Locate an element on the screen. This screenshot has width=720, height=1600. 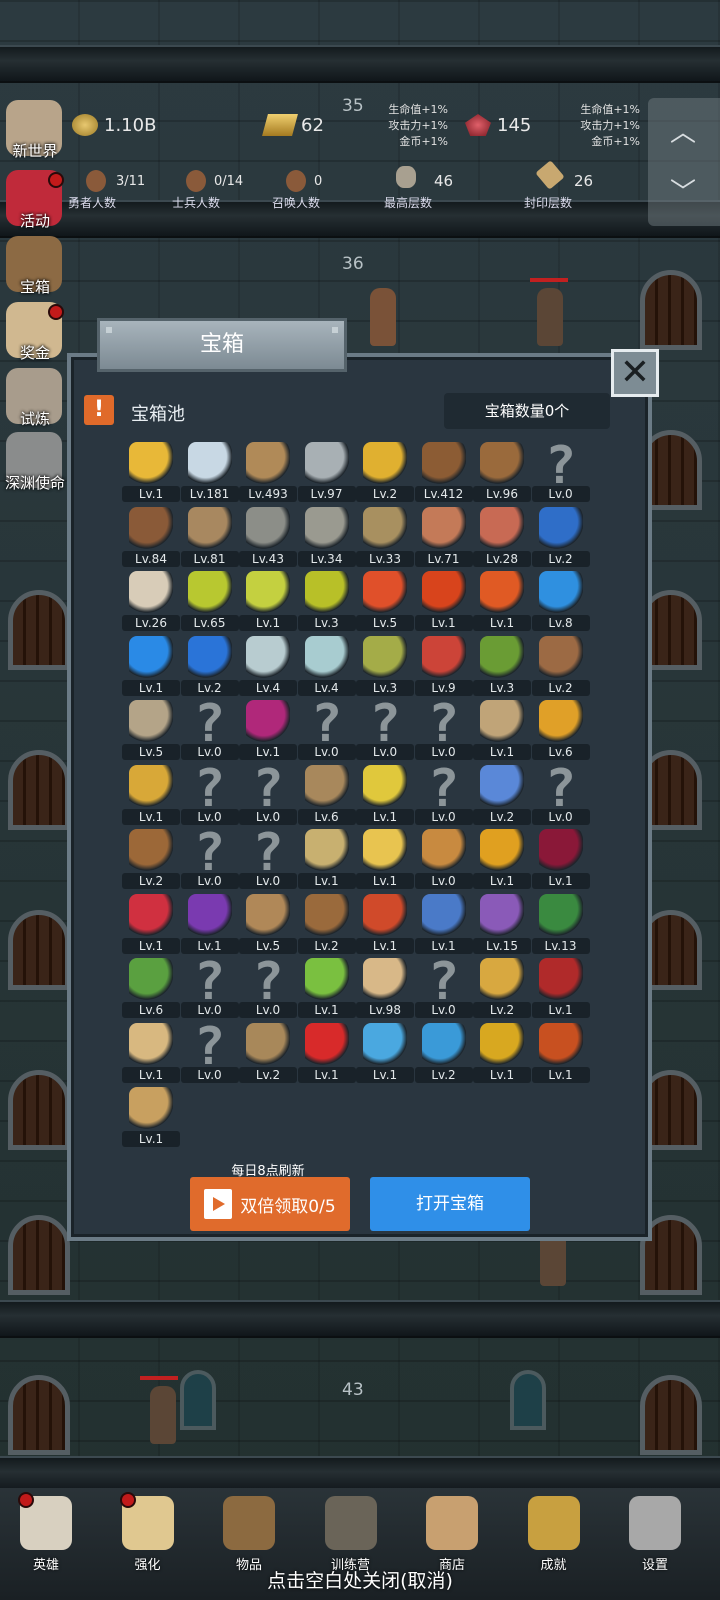
chevron-down-icon: ﹀ is located at coordinates (683, 190).